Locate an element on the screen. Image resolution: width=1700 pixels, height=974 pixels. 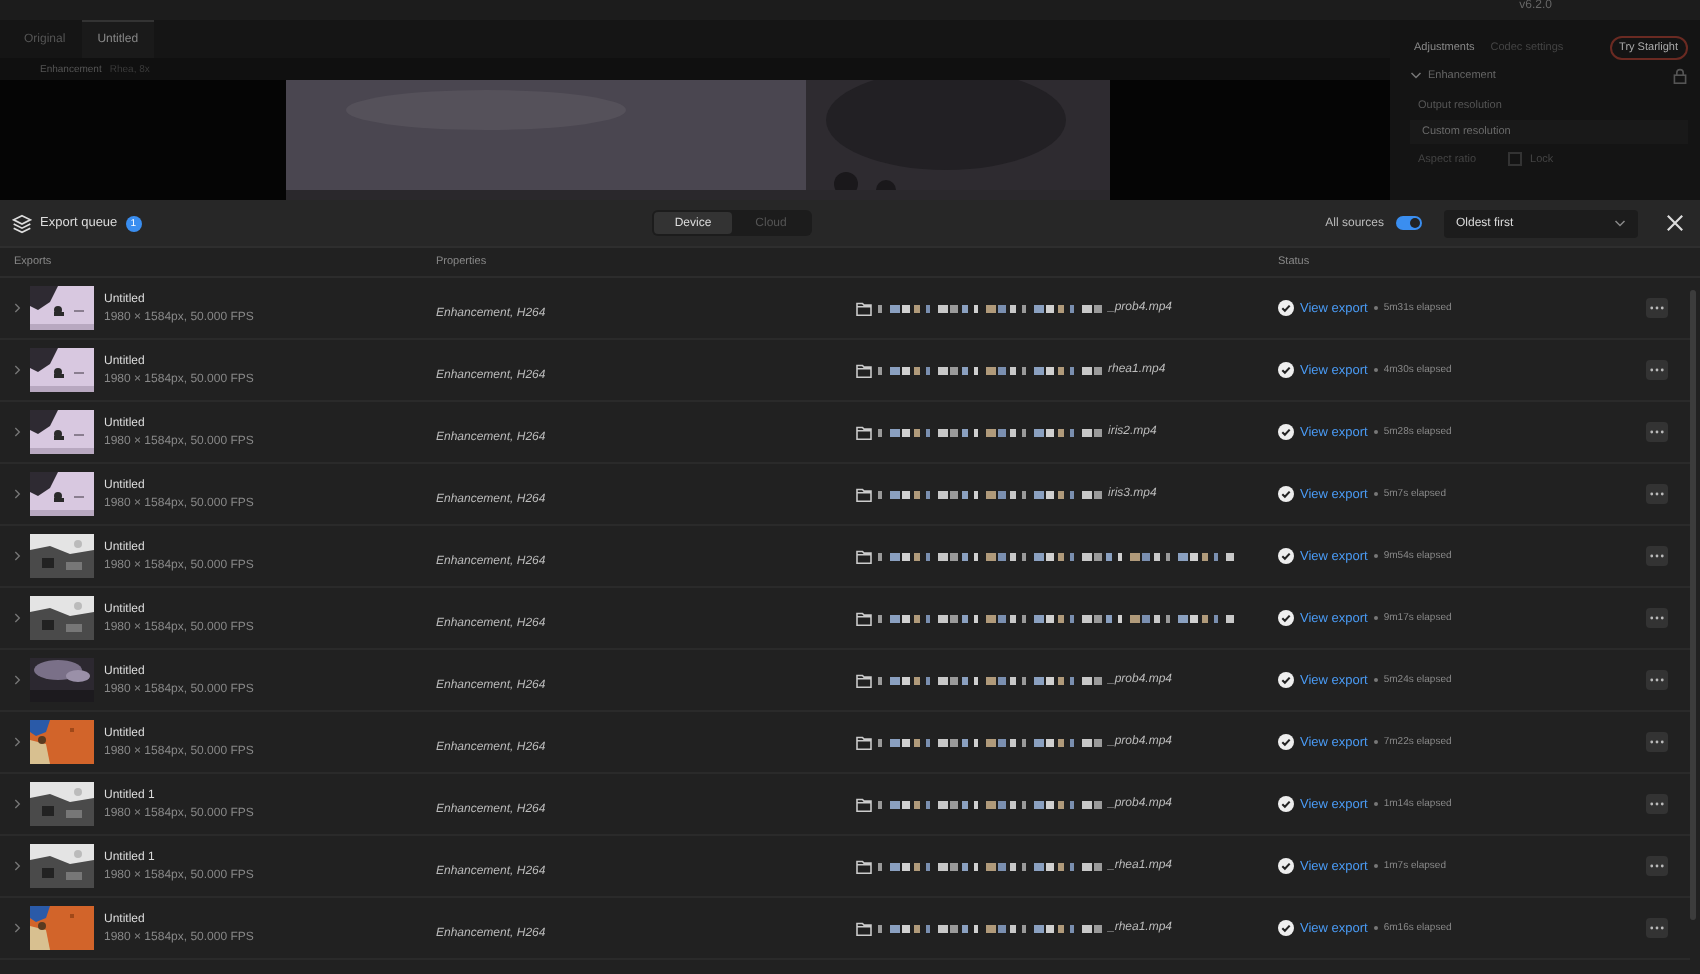
all-sources-toggle is located at coordinates (1409, 223).